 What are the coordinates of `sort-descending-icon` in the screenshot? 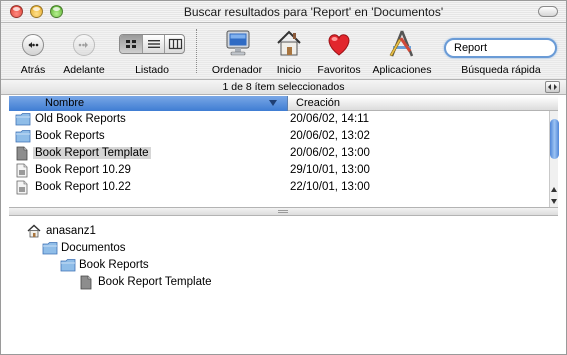 It's located at (273, 103).